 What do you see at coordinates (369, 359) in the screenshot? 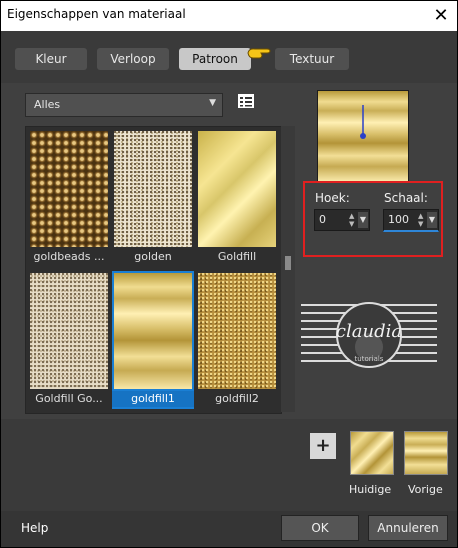
I see `watermark-subtext: tutorials` at bounding box center [369, 359].